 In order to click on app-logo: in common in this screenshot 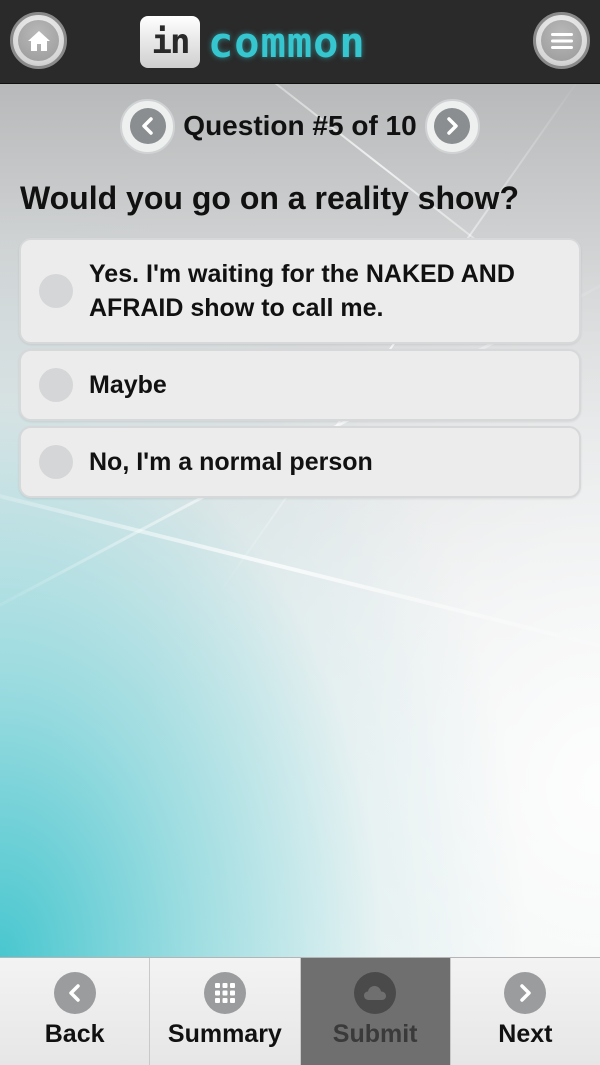, I will do `click(300, 42)`.